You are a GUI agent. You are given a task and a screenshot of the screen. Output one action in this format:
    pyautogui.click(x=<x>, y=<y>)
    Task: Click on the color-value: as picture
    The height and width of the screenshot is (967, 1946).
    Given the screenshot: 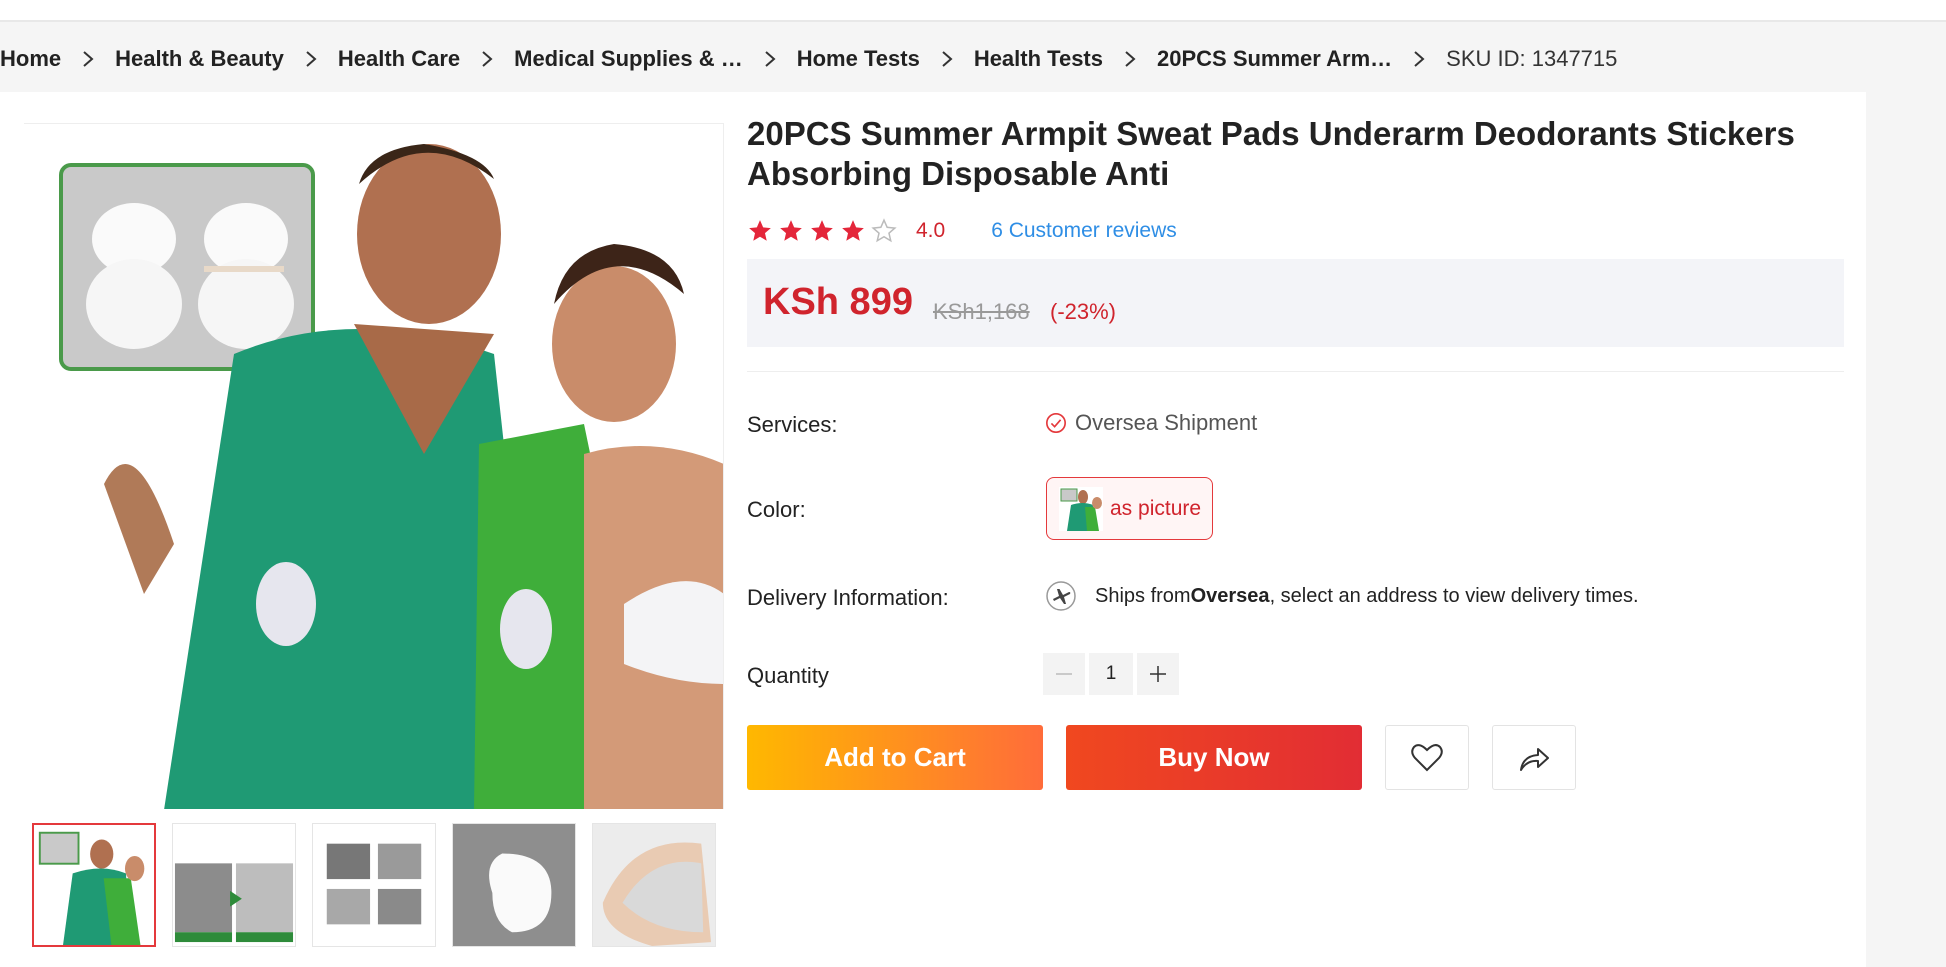 What is the action you would take?
    pyautogui.click(x=1156, y=508)
    